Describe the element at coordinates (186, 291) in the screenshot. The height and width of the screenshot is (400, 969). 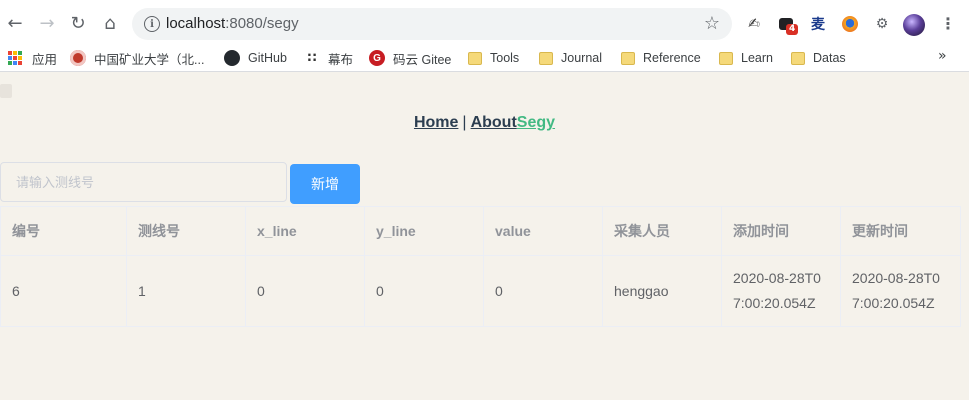
I see `cell-line-number: 1` at that location.